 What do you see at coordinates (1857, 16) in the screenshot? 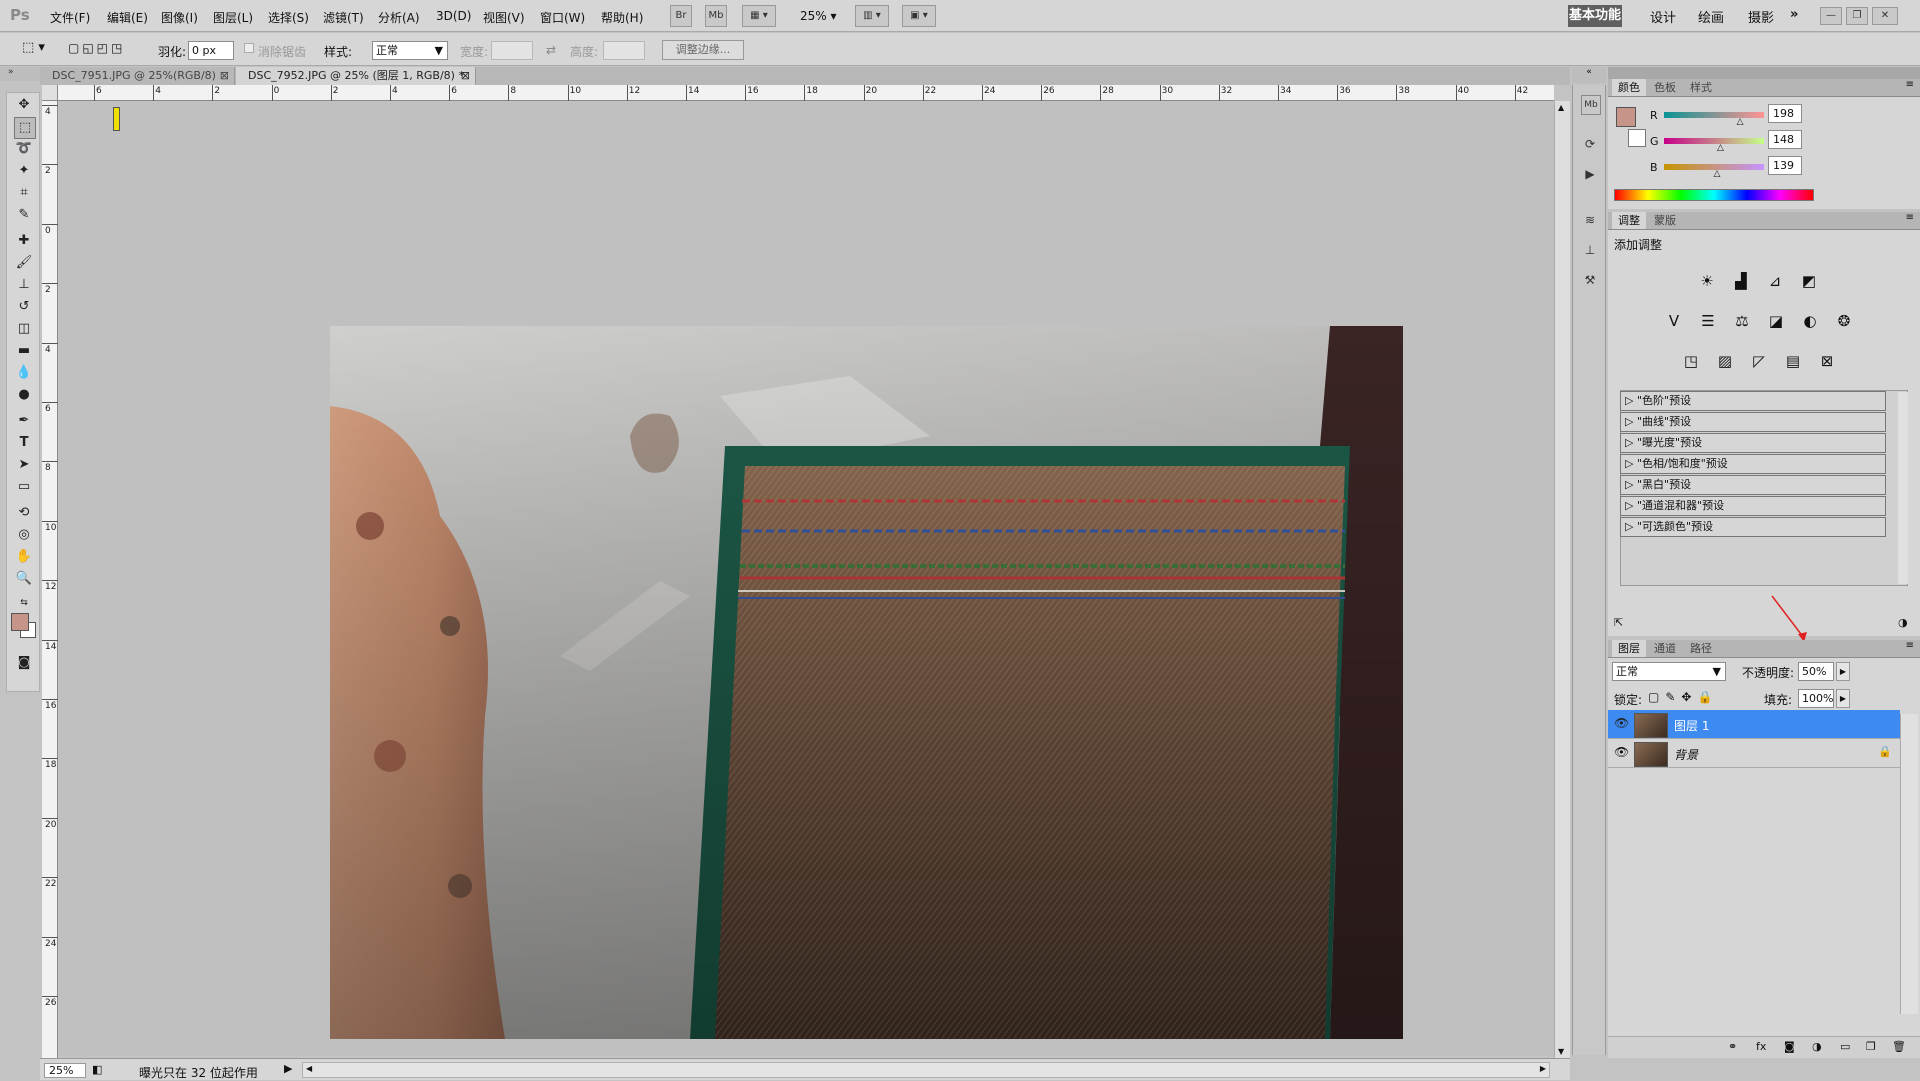
I see `restore-button: ❐` at bounding box center [1857, 16].